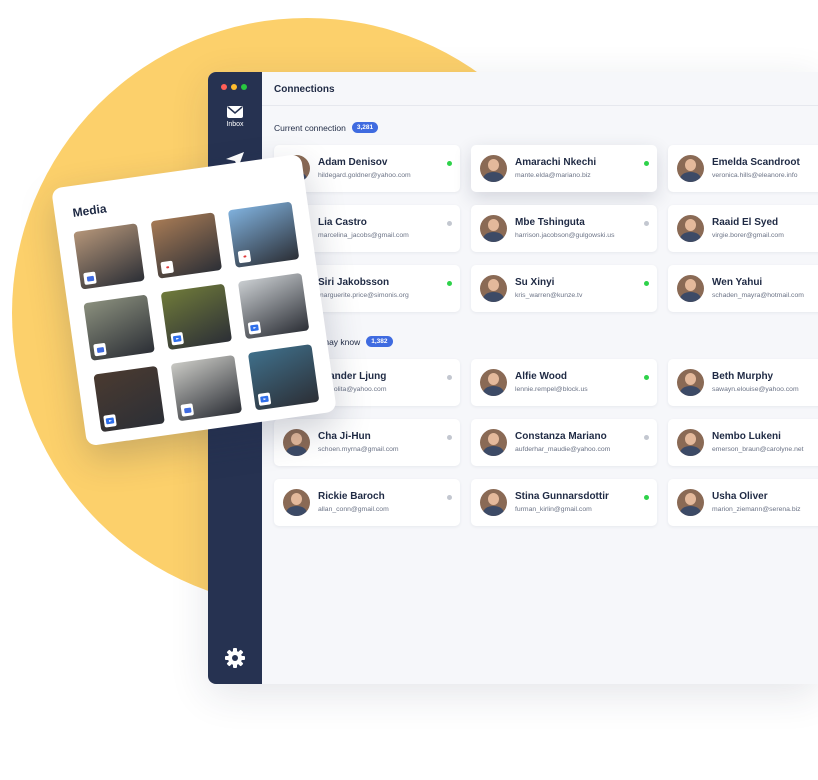 Image resolution: width=818 pixels, height=780 pixels. Describe the element at coordinates (758, 449) in the screenshot. I see `contact-email: emerson_braun@carolyne.net` at that location.